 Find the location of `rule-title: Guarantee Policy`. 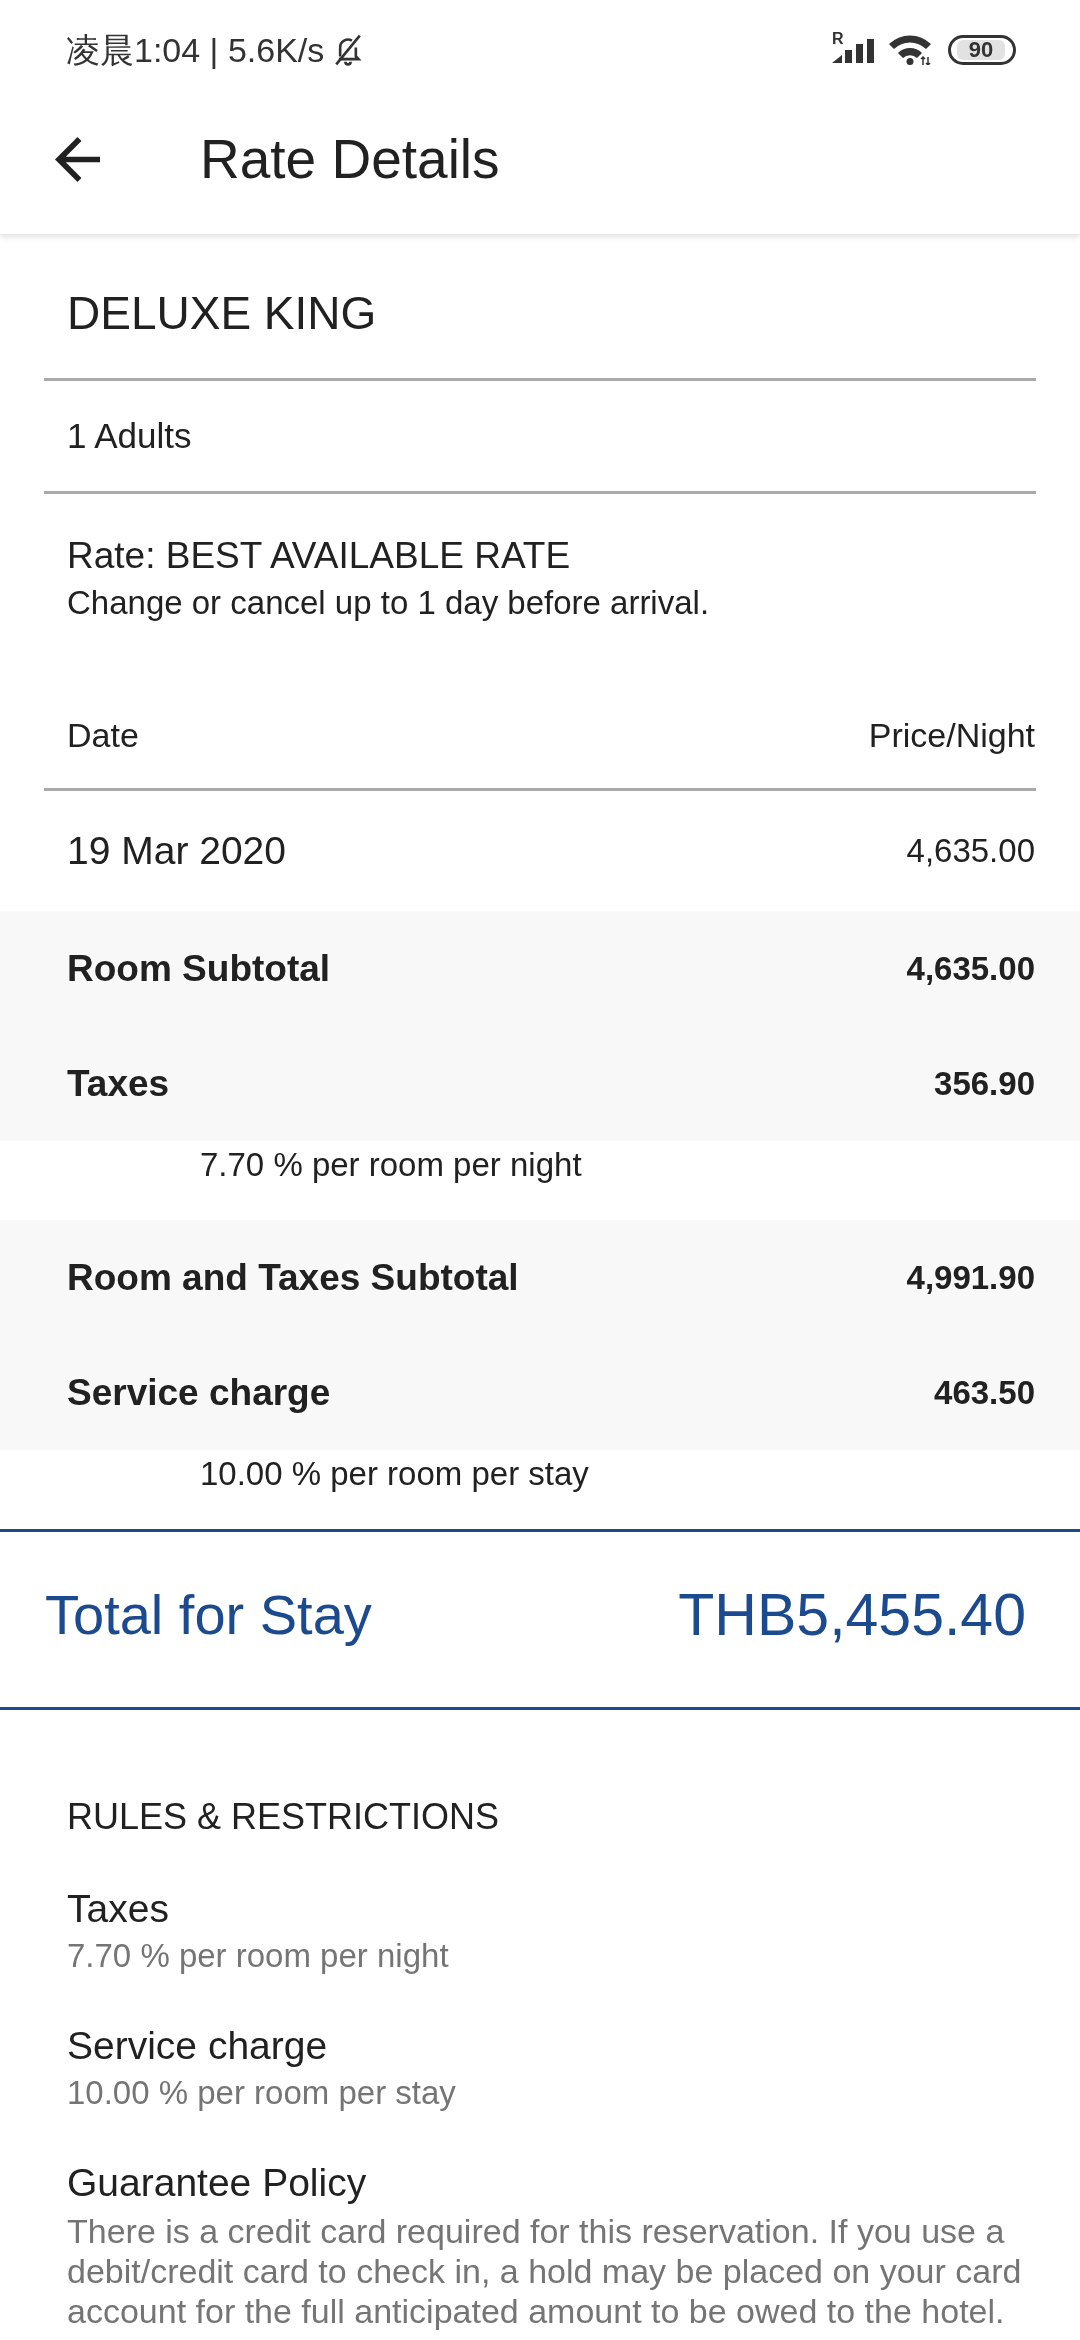

rule-title: Guarantee Policy is located at coordinates (217, 2183).